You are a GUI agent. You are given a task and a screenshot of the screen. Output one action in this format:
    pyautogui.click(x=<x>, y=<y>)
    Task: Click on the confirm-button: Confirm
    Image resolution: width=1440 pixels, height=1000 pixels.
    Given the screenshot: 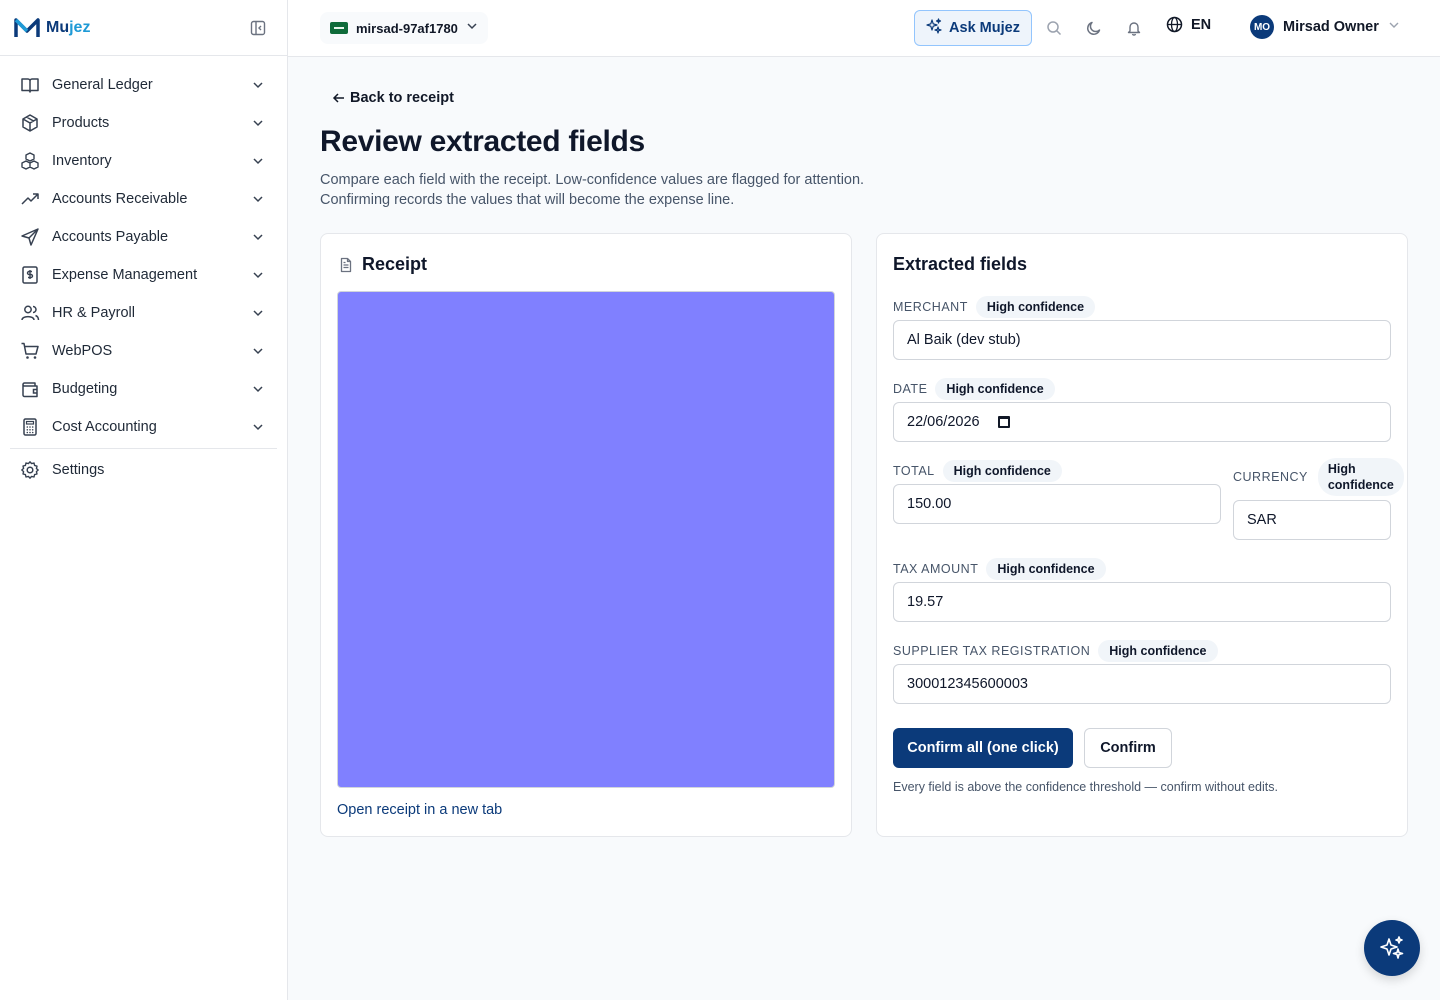 What is the action you would take?
    pyautogui.click(x=1128, y=748)
    